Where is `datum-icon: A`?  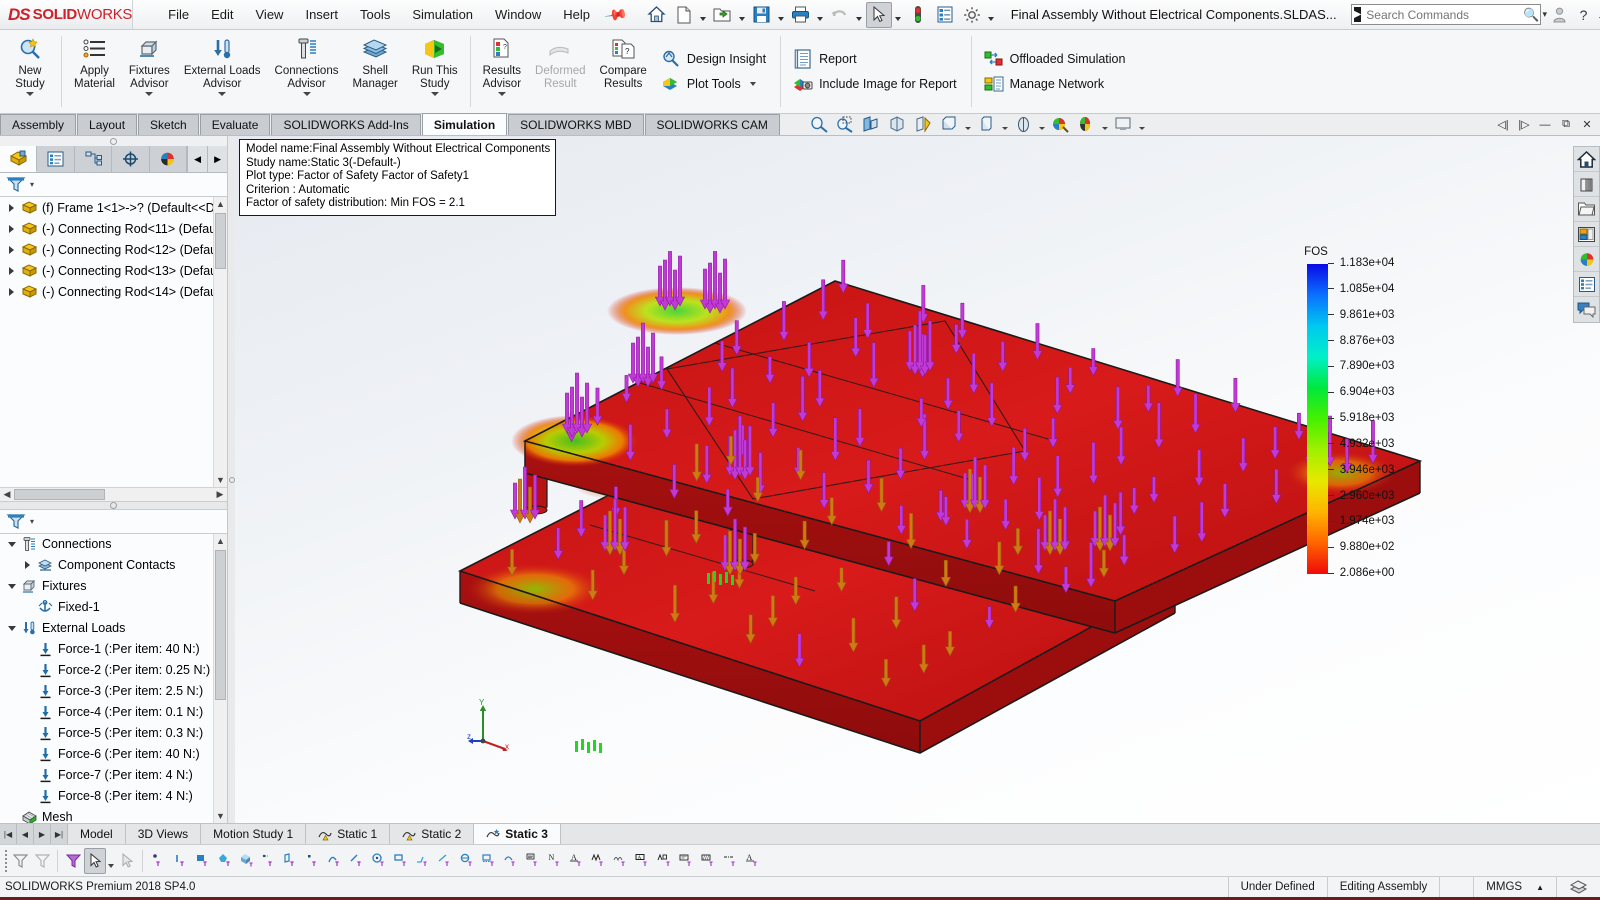
datum-icon: A is located at coordinates (642, 861).